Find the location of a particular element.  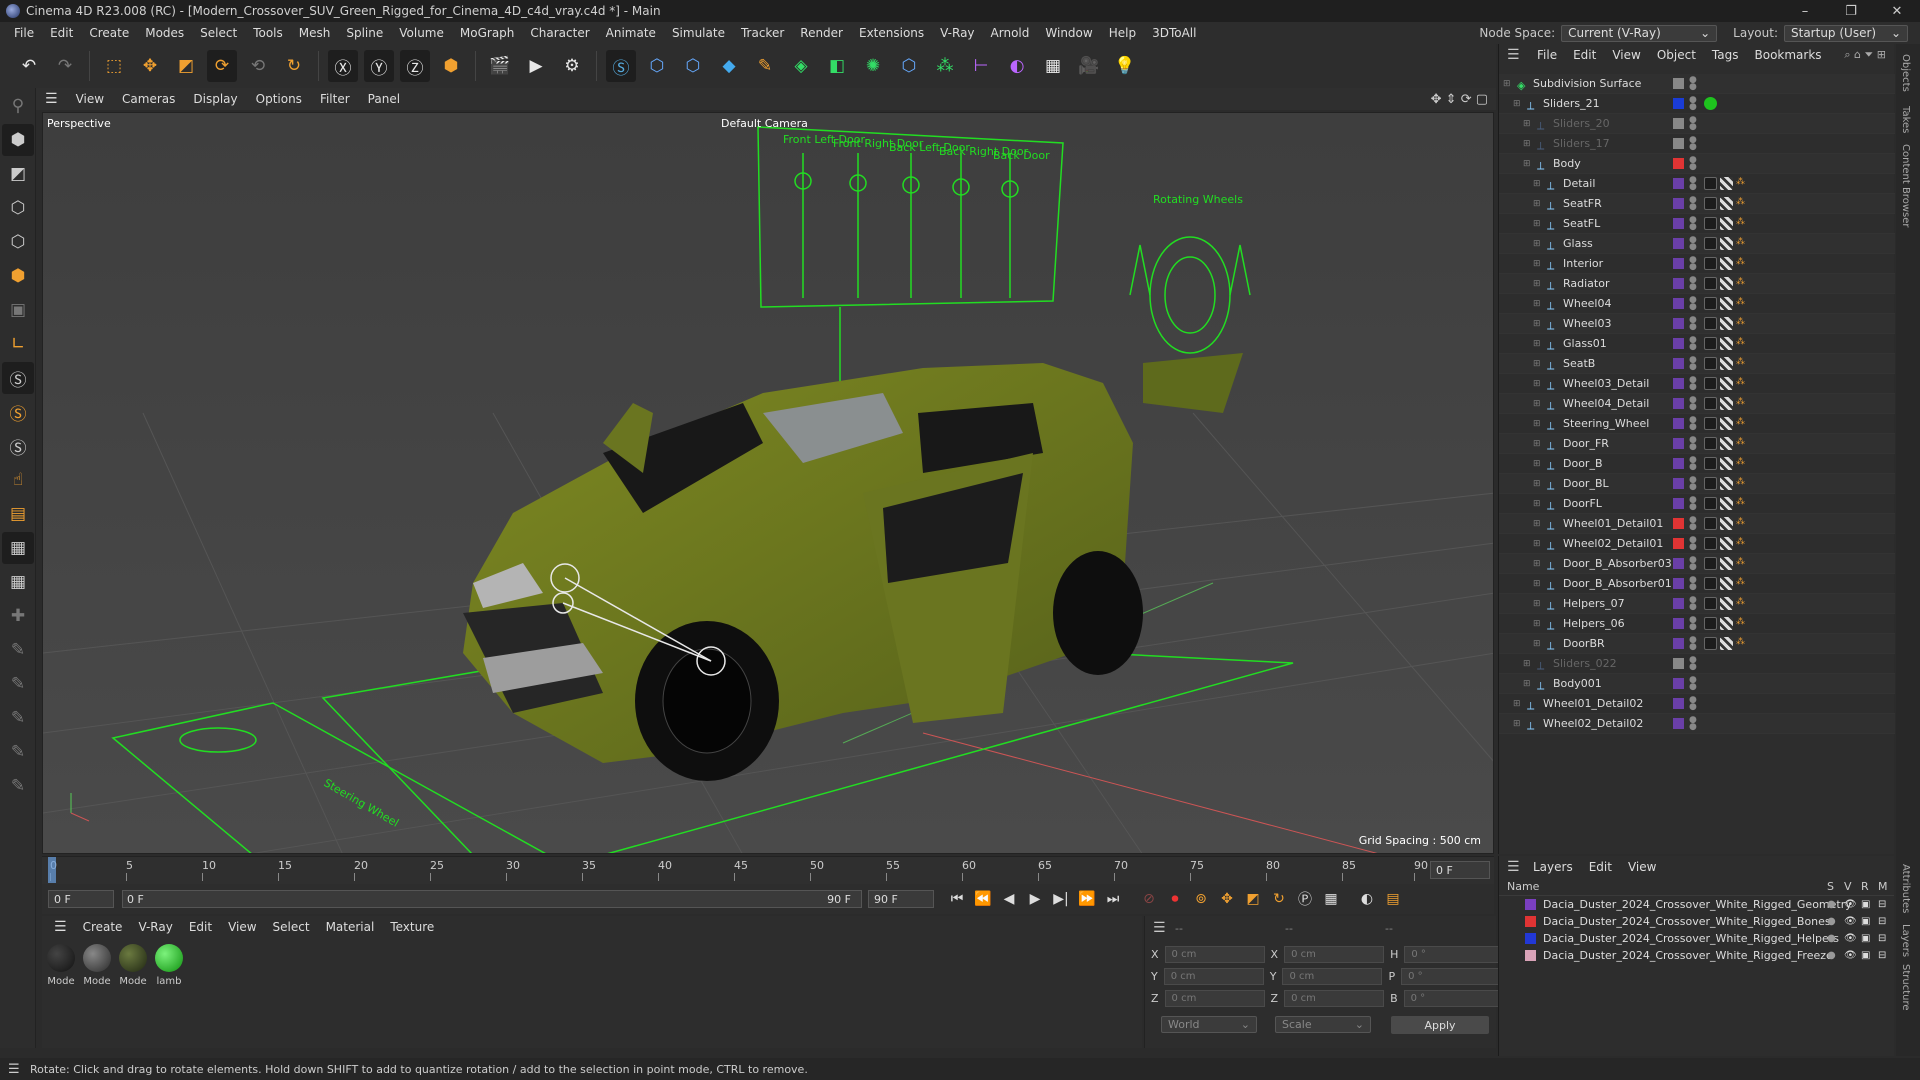

menu-mesh: Mesh is located at coordinates (315, 33).